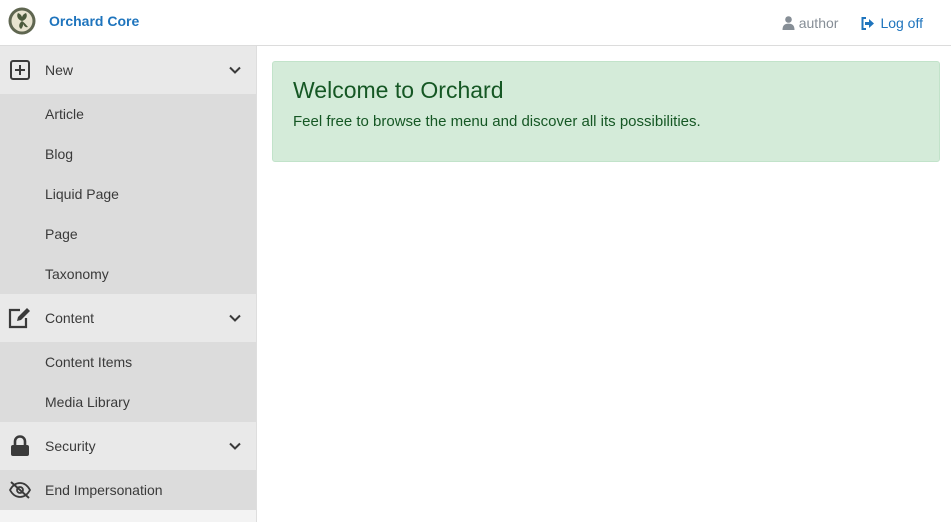 The width and height of the screenshot is (951, 522). What do you see at coordinates (788, 23) in the screenshot?
I see `user-icon` at bounding box center [788, 23].